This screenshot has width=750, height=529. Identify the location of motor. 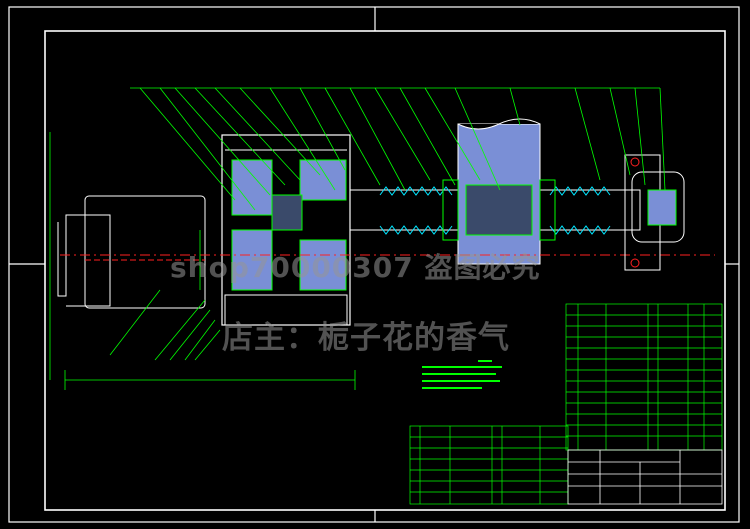
(131, 252).